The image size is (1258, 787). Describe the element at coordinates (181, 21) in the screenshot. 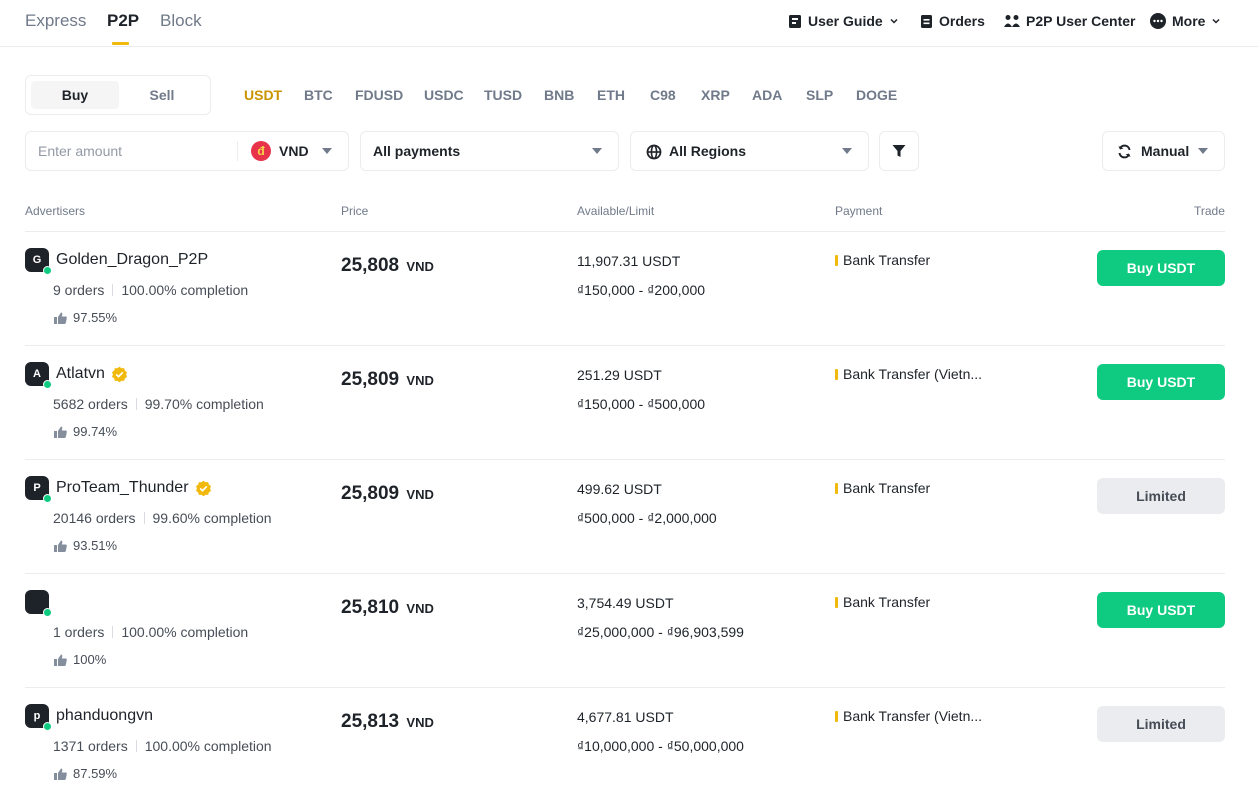

I see `tab-block: Block` at that location.